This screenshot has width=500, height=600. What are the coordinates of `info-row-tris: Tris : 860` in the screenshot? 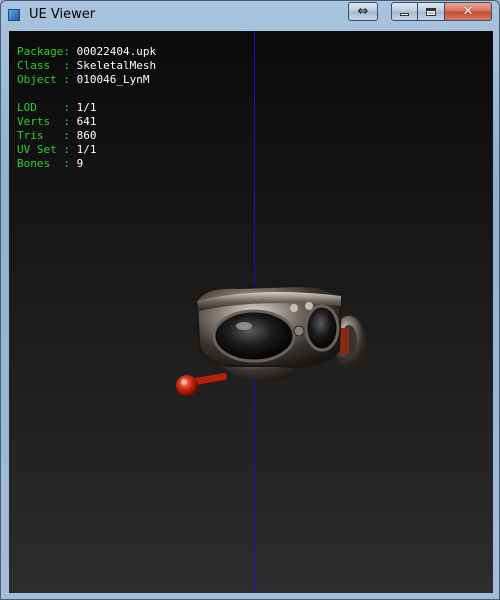 It's located at (86, 136).